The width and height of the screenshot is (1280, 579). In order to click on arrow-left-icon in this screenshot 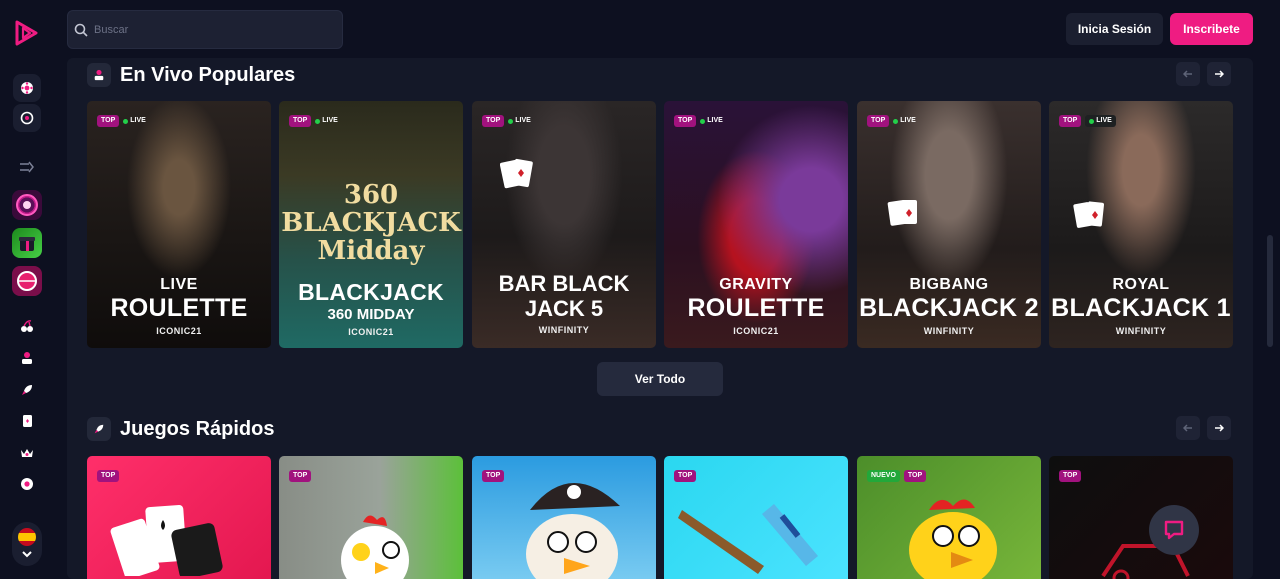, I will do `click(1187, 428)`.